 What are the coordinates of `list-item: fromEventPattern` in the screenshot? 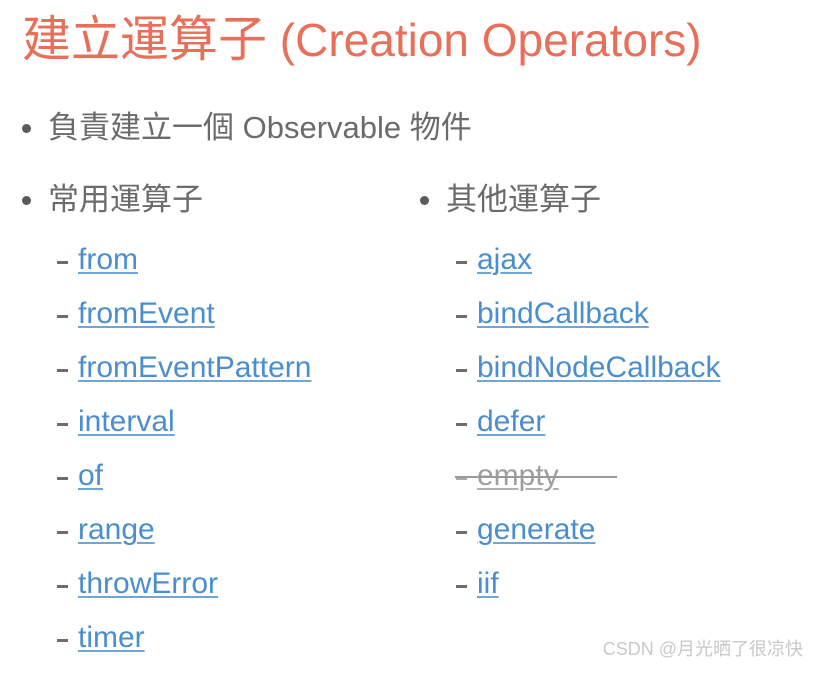 It's located at (183, 378).